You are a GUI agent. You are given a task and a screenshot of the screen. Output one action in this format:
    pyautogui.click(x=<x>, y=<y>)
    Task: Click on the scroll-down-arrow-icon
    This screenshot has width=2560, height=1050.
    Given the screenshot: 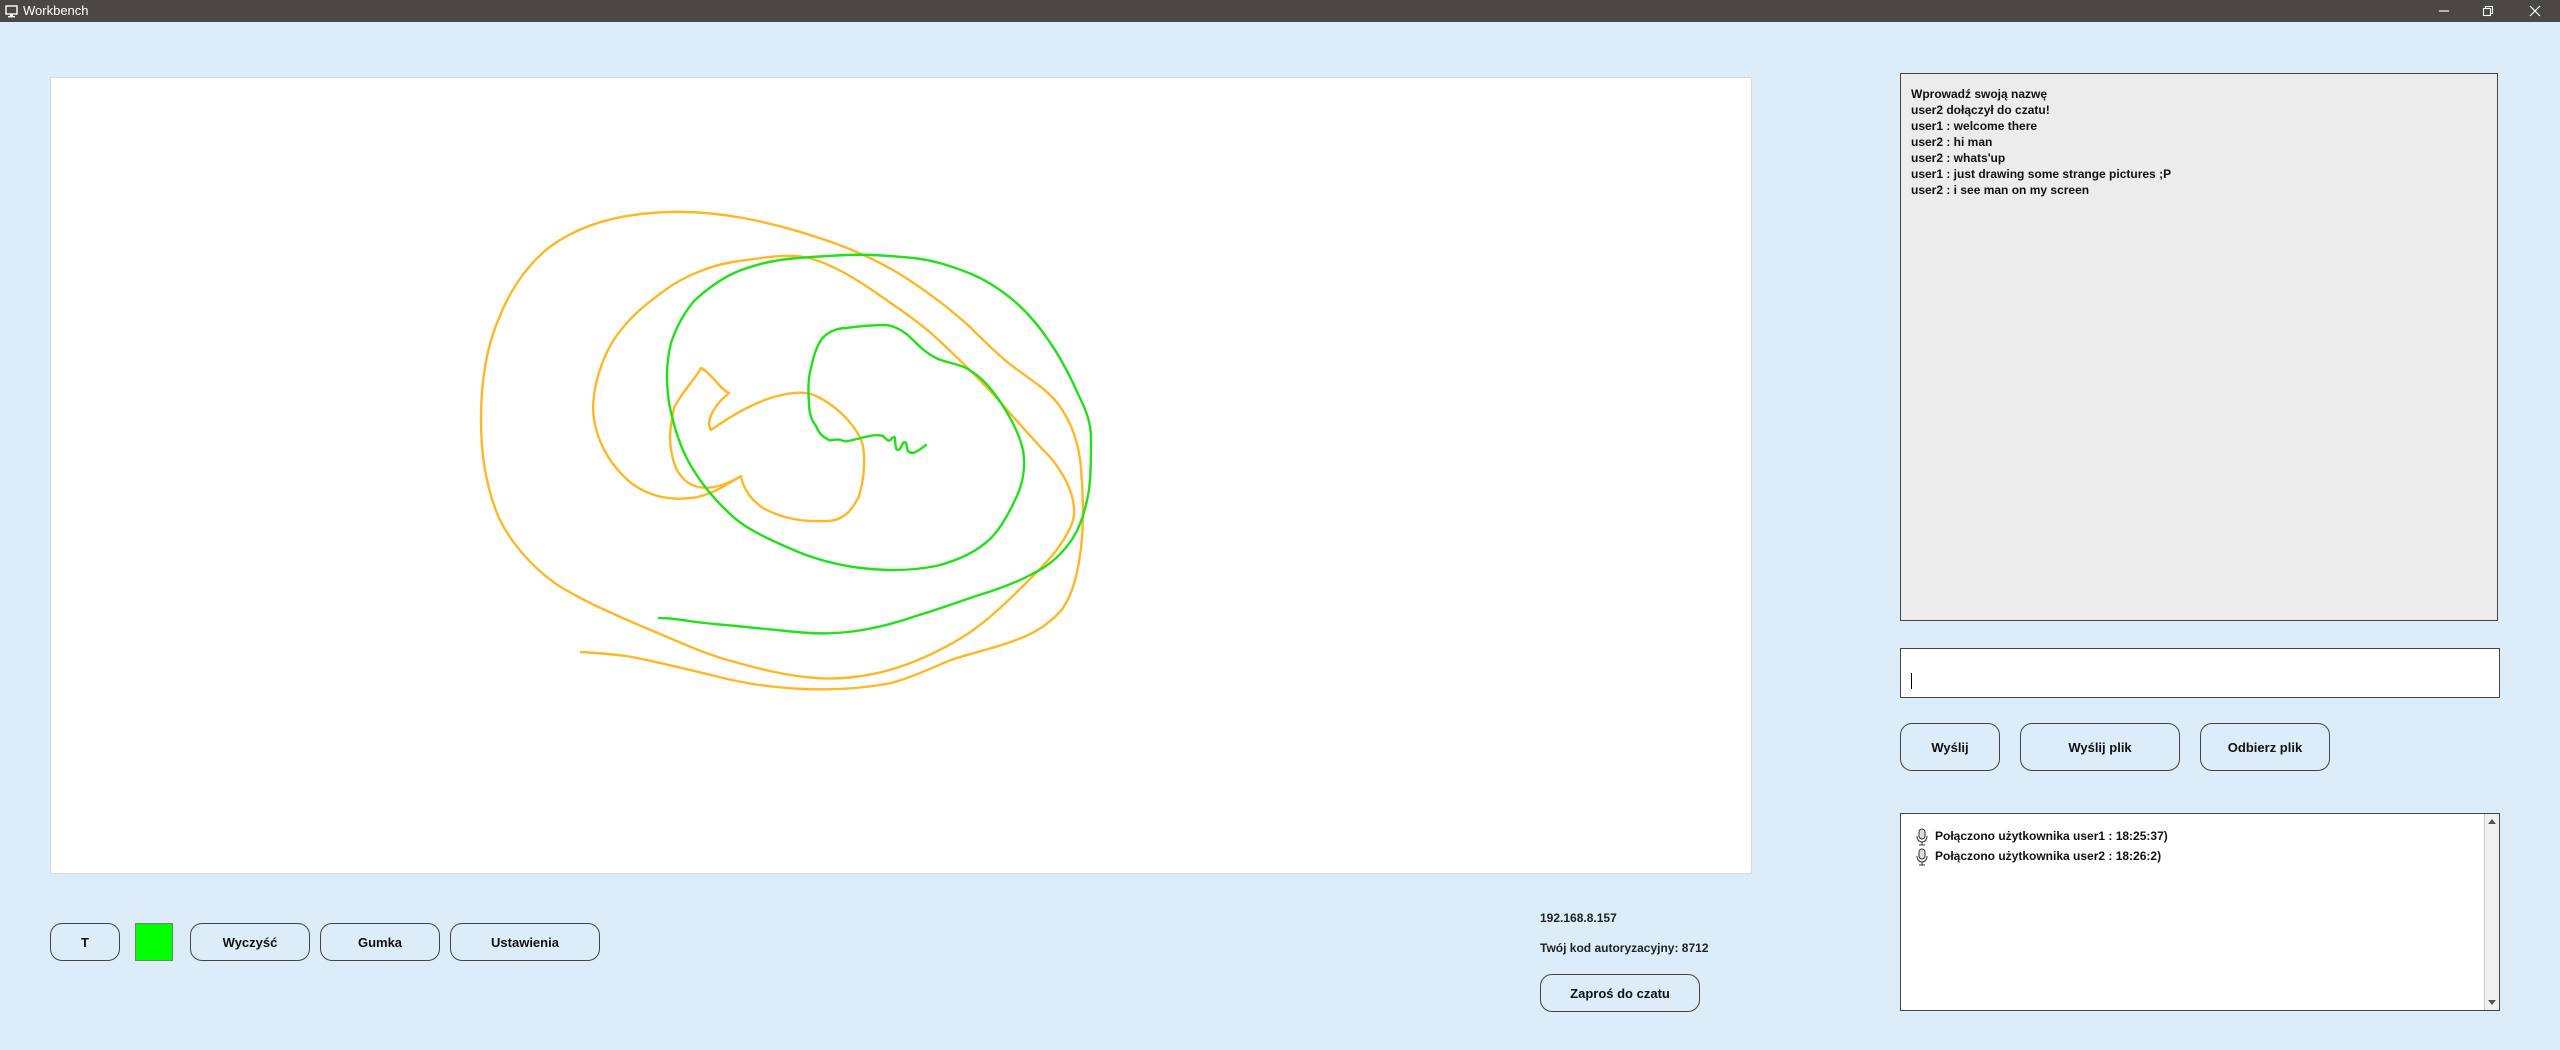 What is the action you would take?
    pyautogui.click(x=2492, y=1002)
    